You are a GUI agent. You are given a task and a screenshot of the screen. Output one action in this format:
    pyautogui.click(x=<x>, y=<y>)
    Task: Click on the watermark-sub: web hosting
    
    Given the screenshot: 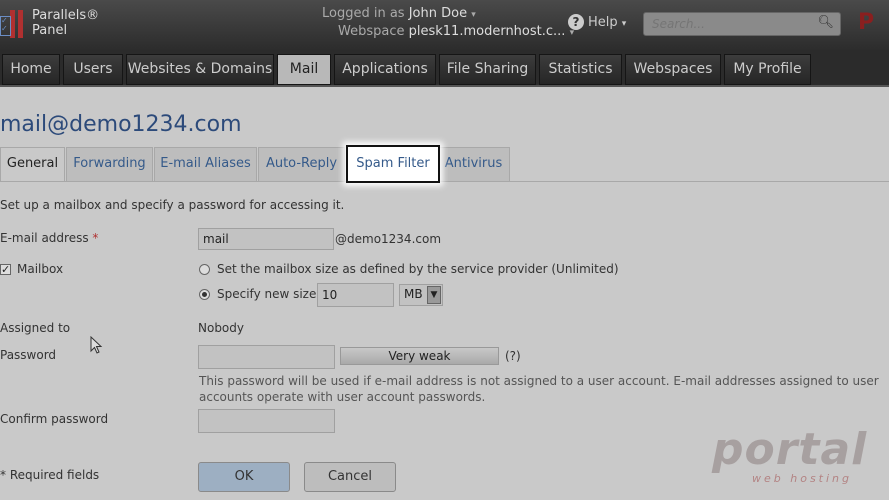 What is the action you would take?
    pyautogui.click(x=802, y=478)
    